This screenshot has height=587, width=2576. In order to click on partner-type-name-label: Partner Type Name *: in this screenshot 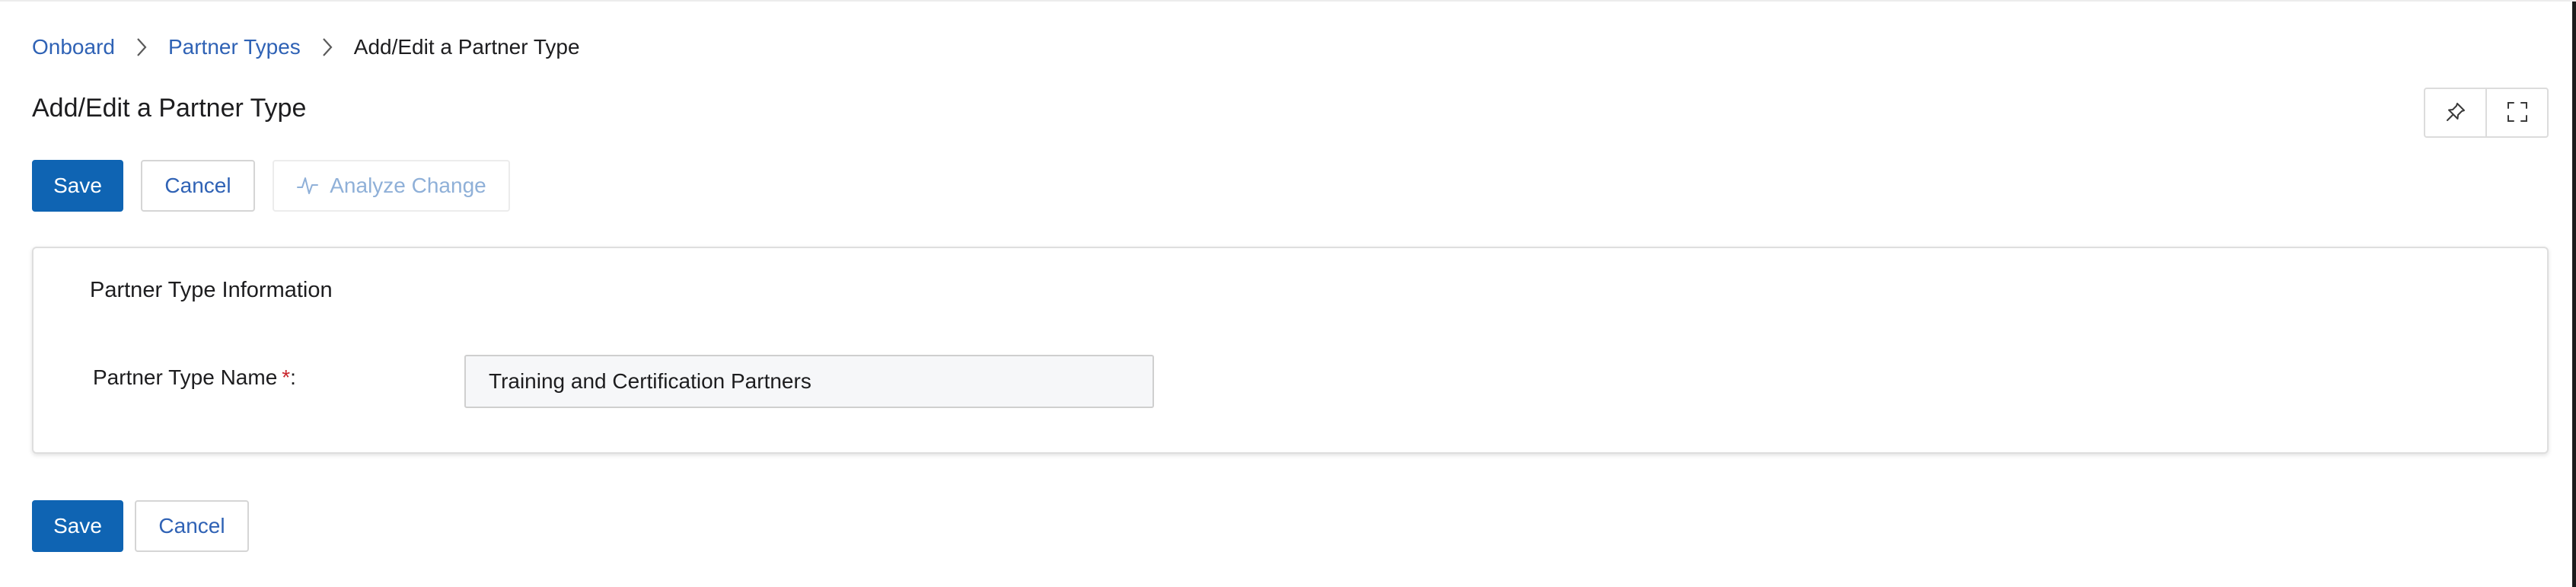, I will do `click(194, 377)`.